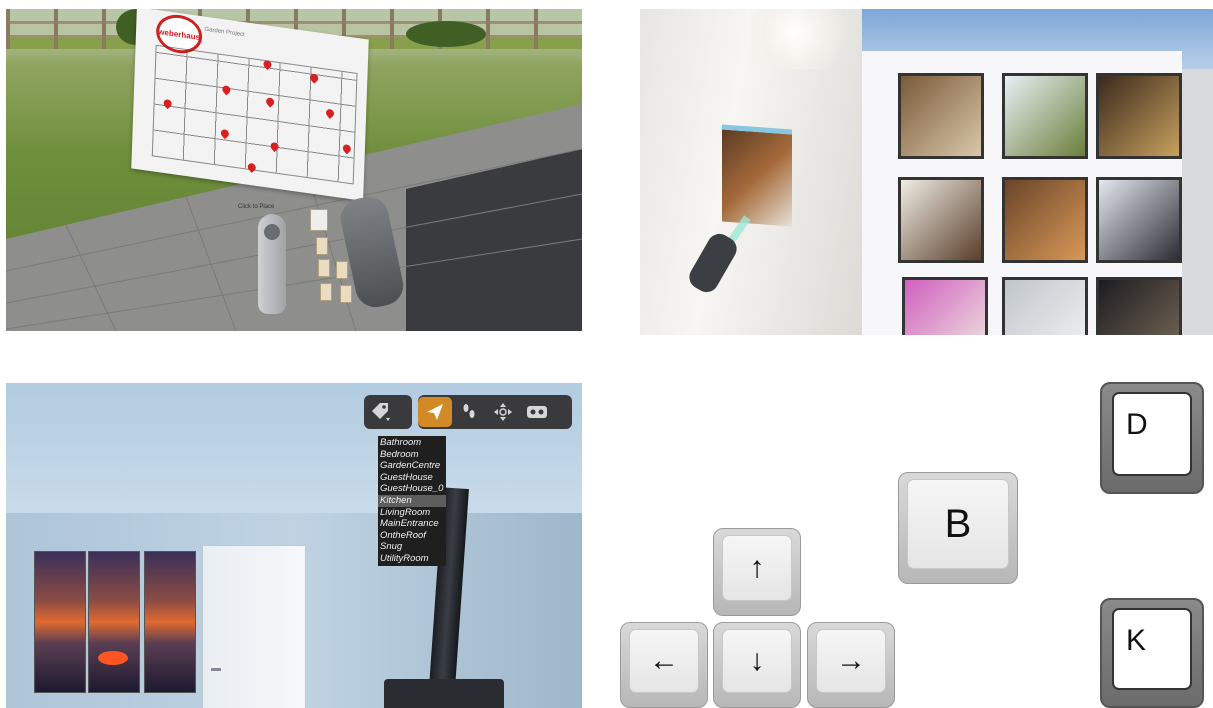 The image size is (1213, 708). I want to click on location-option-mainentrance: MainEntrance, so click(412, 524).